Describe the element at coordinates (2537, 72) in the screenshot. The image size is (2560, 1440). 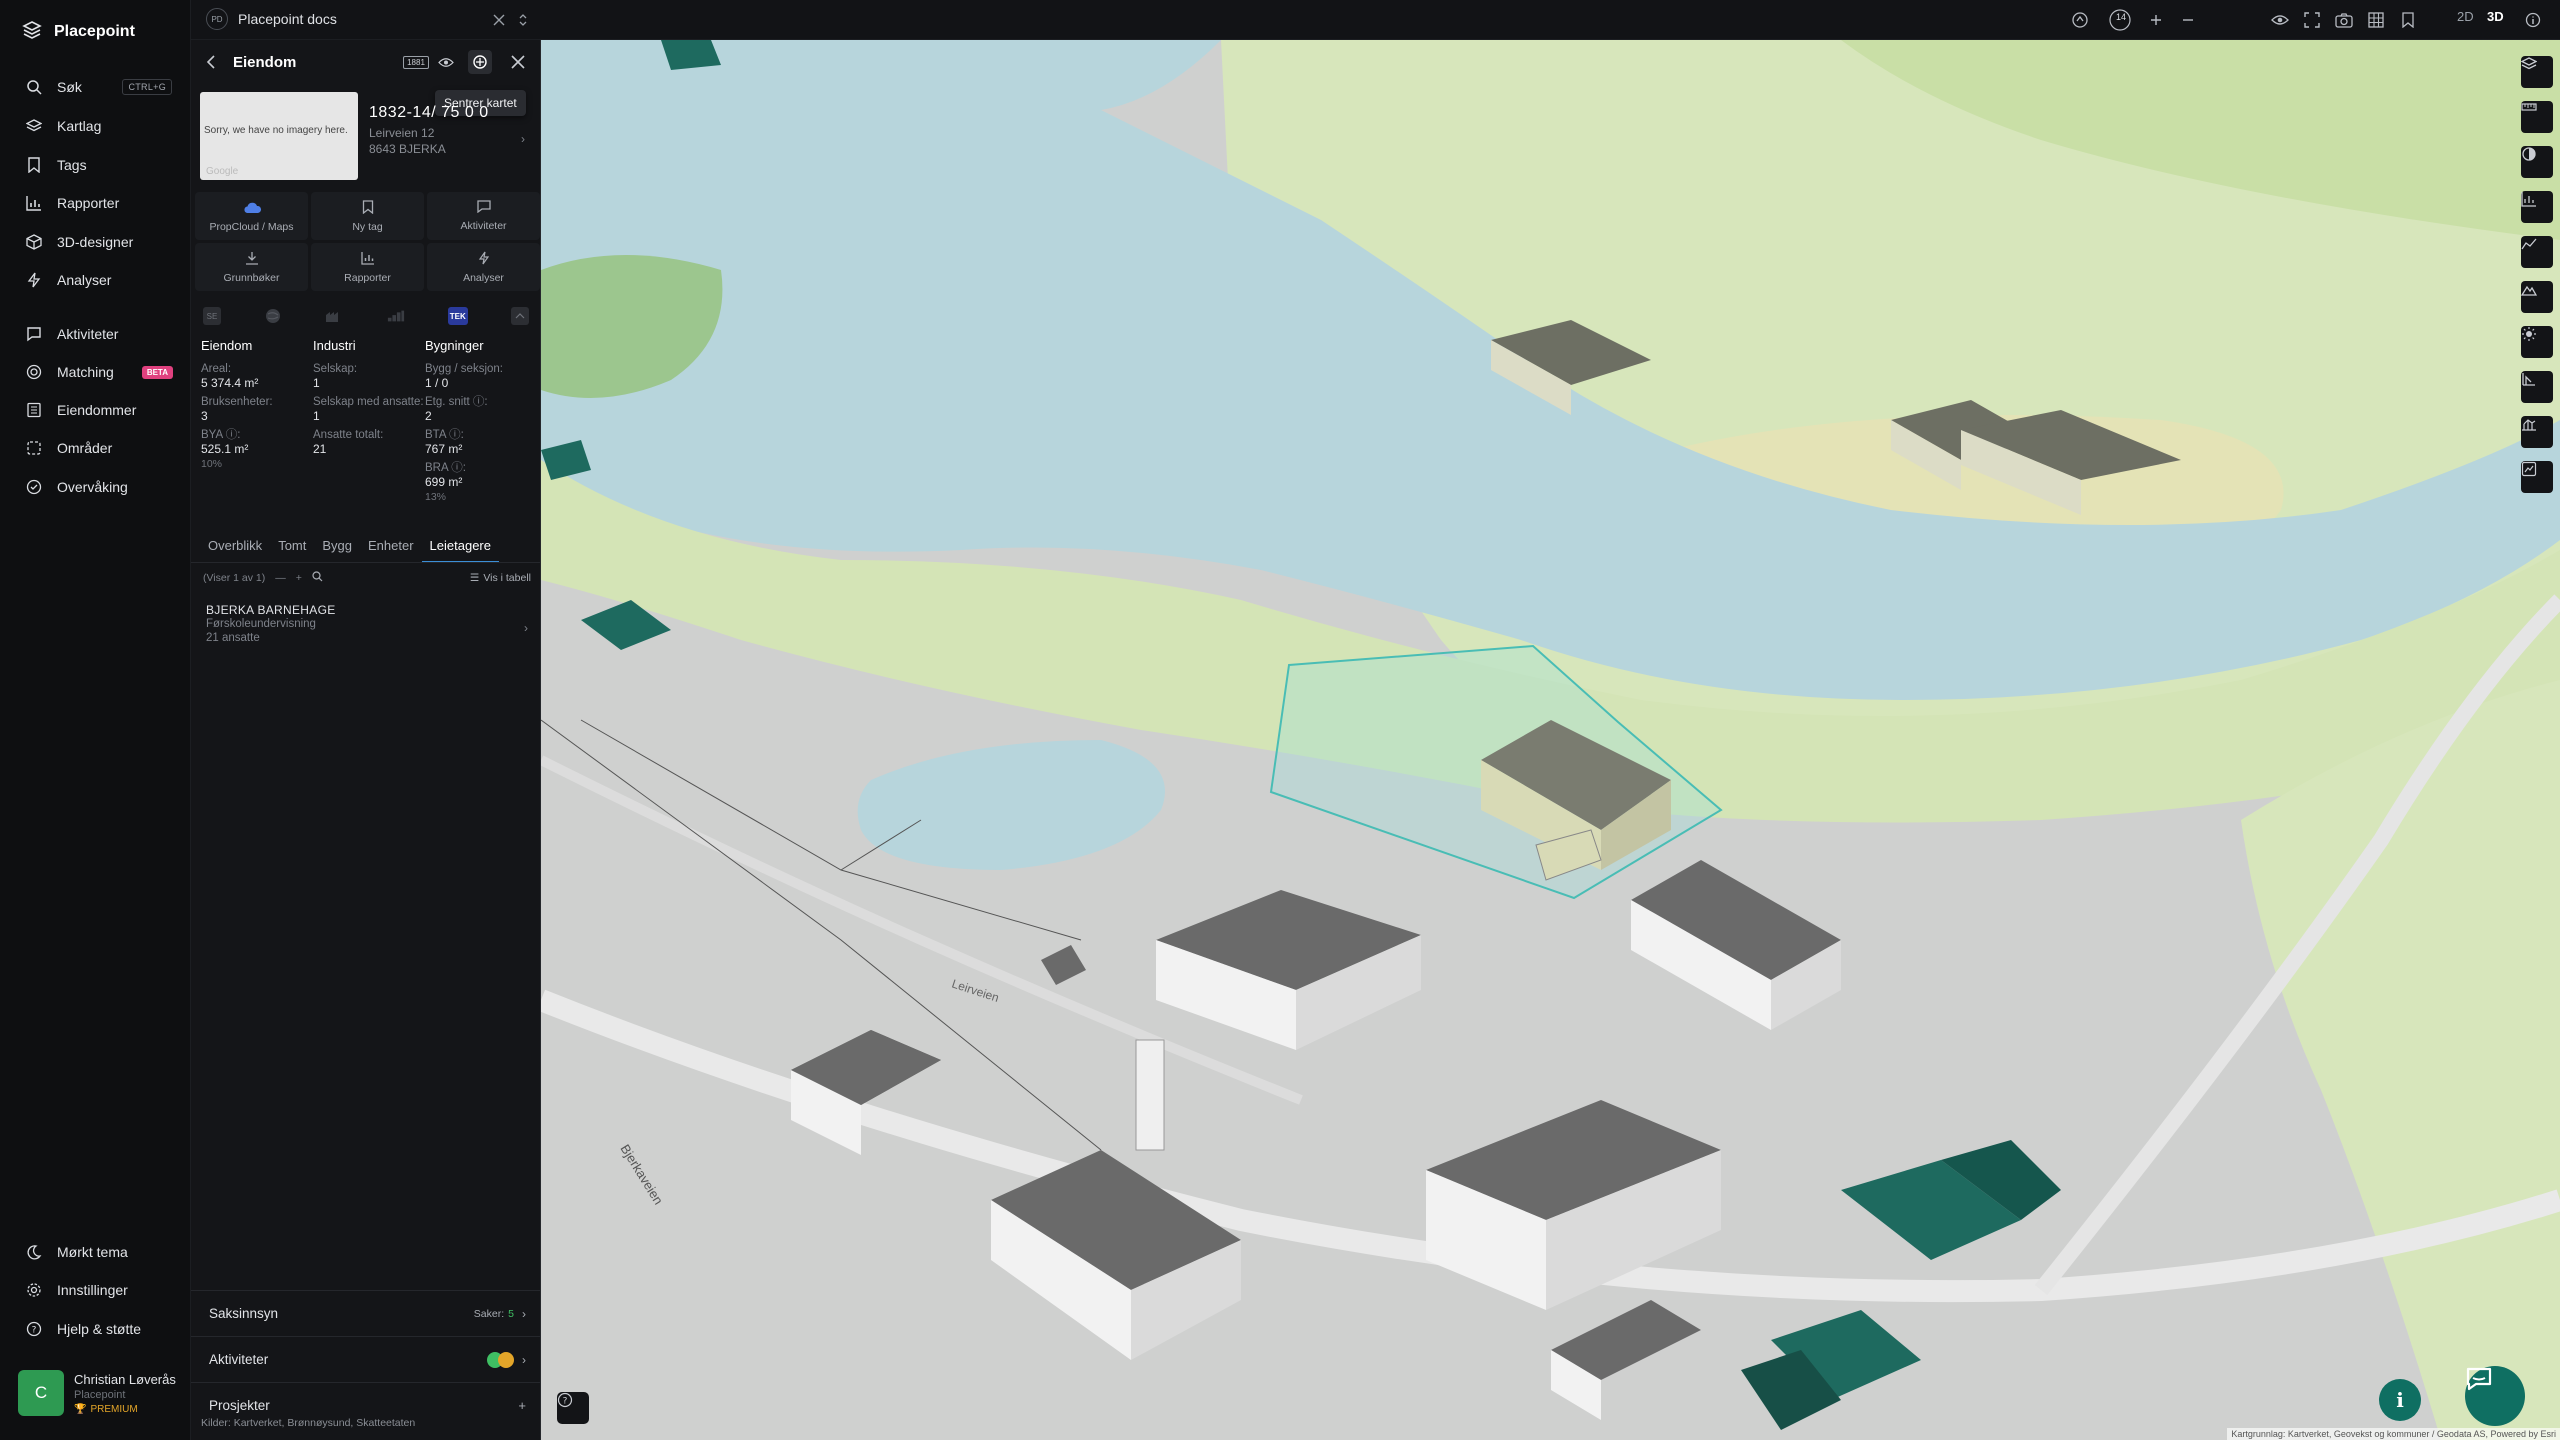
I see `layers-tool-button` at that location.